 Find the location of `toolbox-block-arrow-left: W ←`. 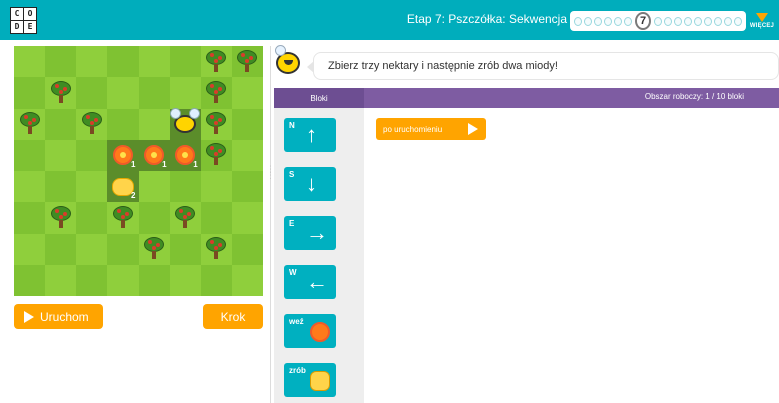

toolbox-block-arrow-left: W ← is located at coordinates (310, 282).